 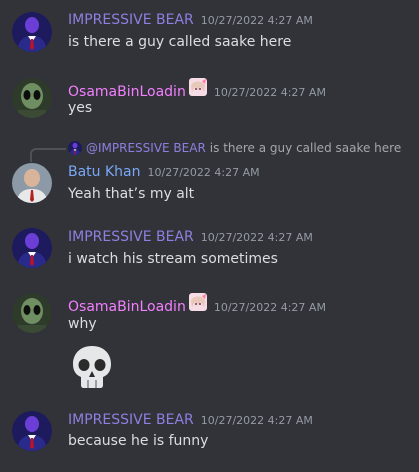 I want to click on reply-connector, so click(x=48, y=155).